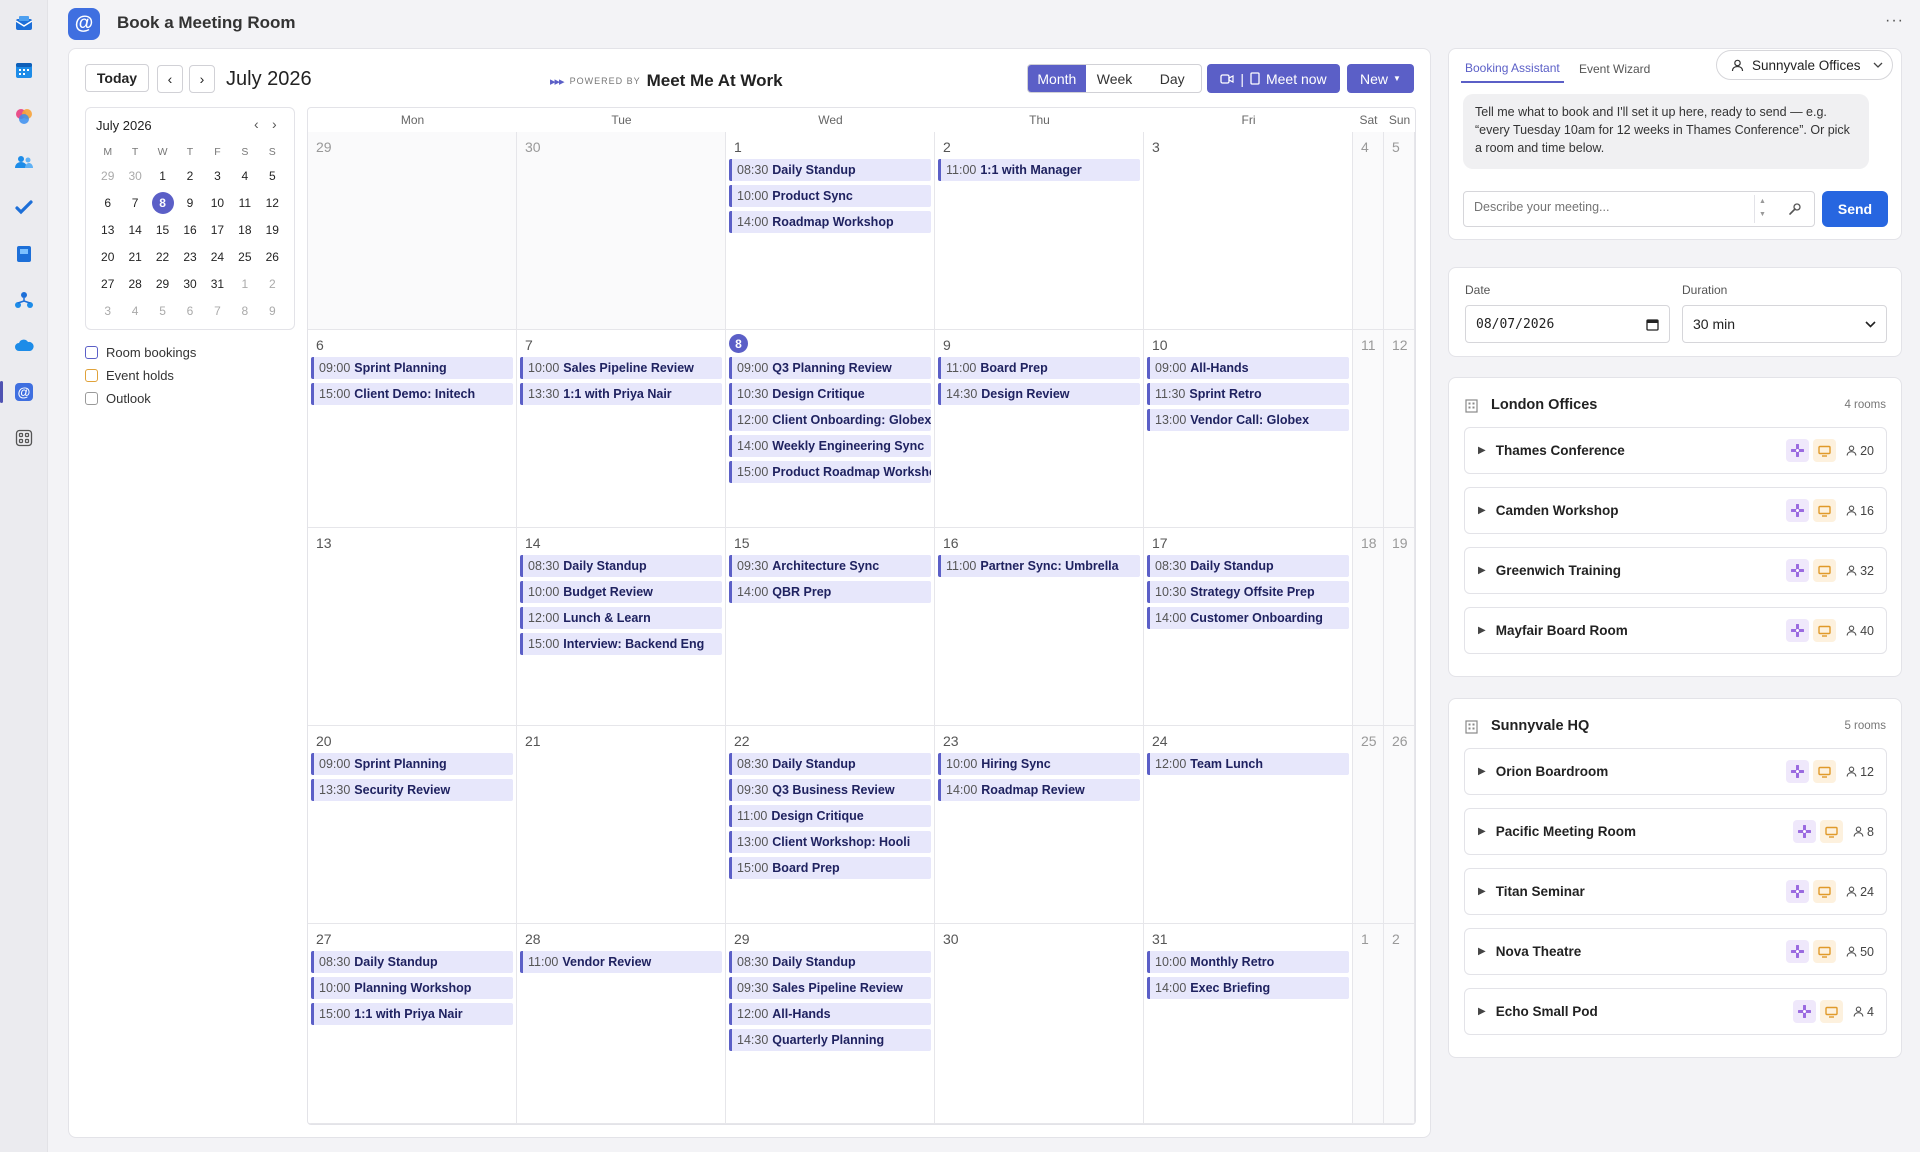  What do you see at coordinates (134, 256) in the screenshot?
I see `mini-day: 21` at bounding box center [134, 256].